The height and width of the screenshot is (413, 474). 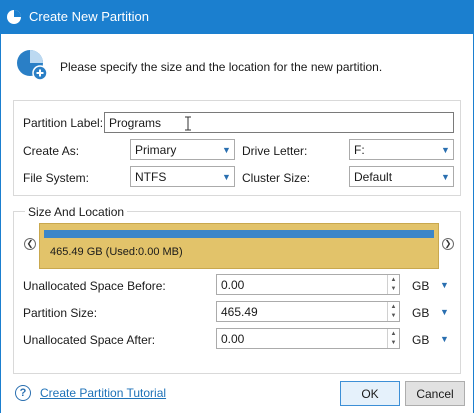 What do you see at coordinates (63, 123) in the screenshot?
I see `partition-label-label: Partition Label:` at bounding box center [63, 123].